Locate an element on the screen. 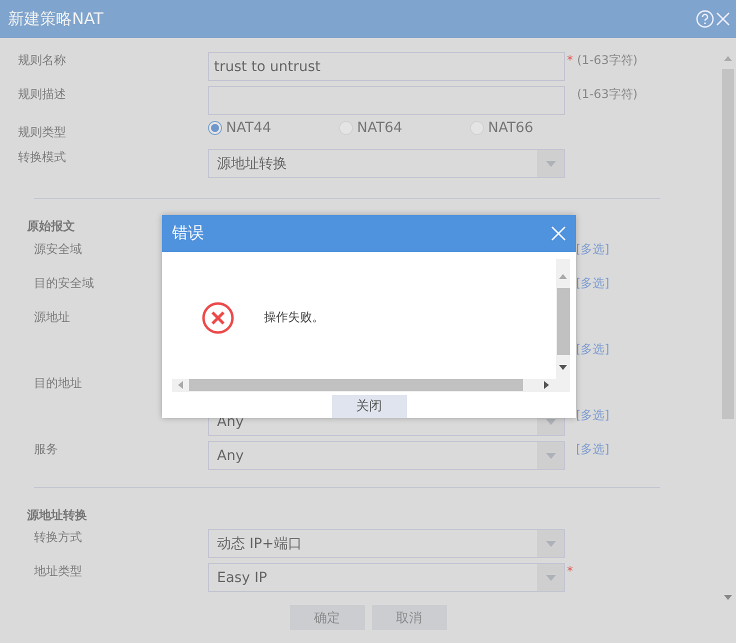 Image resolution: width=736 pixels, height=643 pixels. field-label: 规则类型 is located at coordinates (42, 132).